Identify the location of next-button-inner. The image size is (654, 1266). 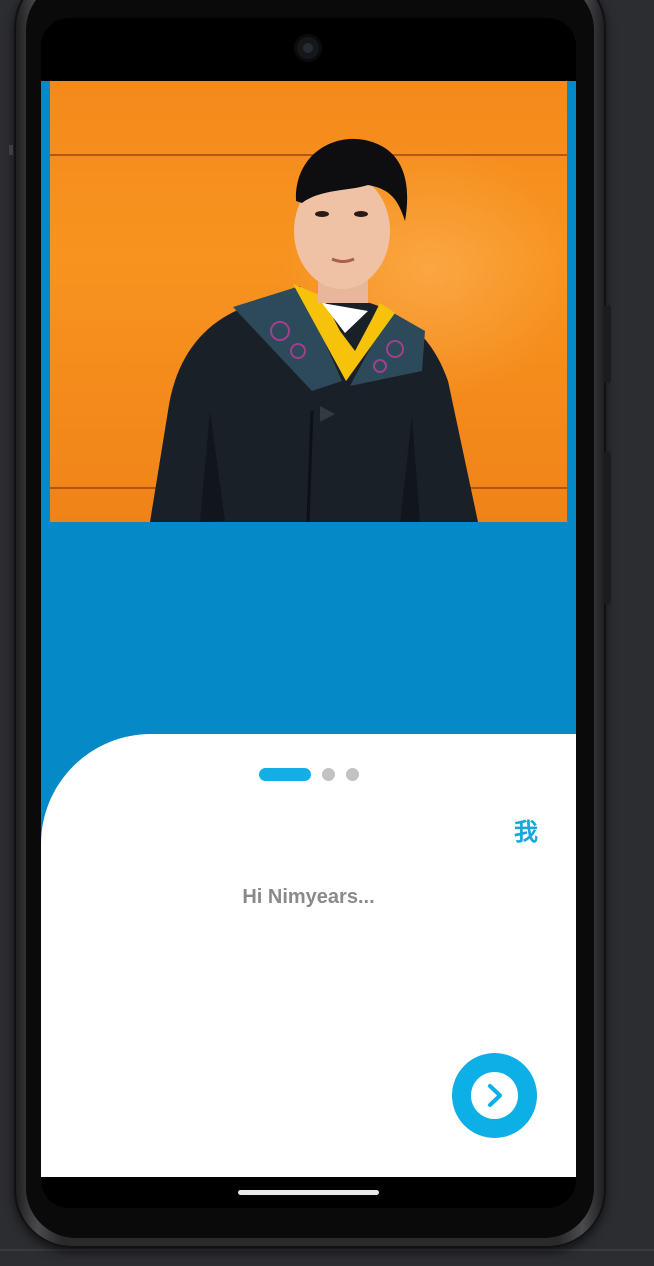
(494, 1095).